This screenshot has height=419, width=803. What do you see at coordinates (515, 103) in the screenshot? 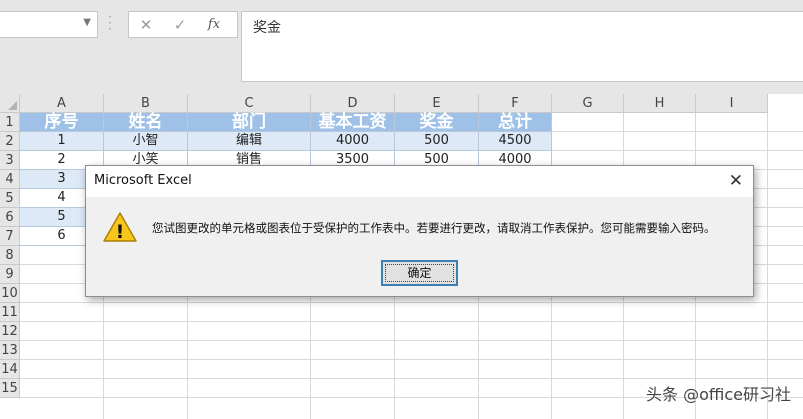
I see `column-header: F` at bounding box center [515, 103].